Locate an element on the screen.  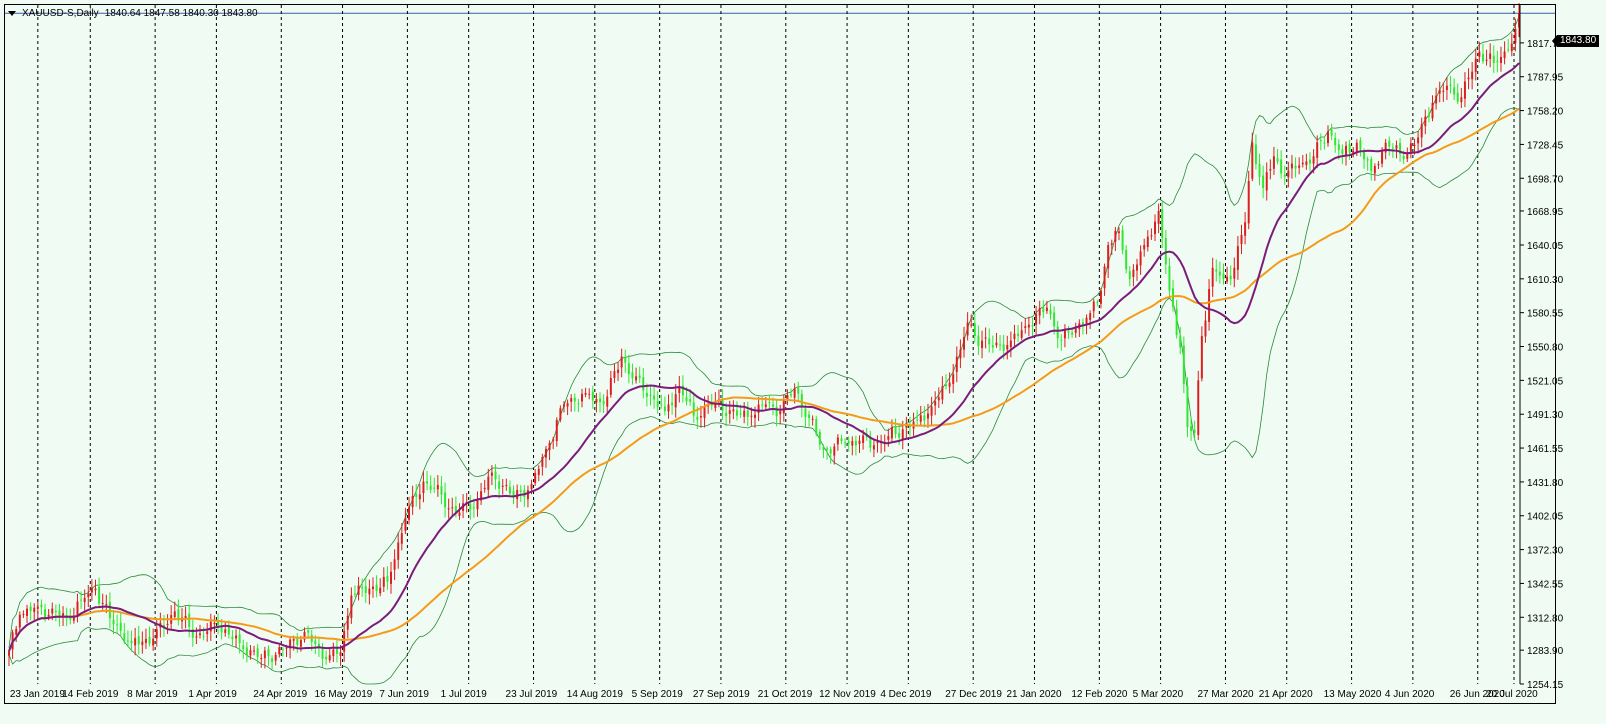
y-tick-label: 1342.55 is located at coordinates (1545, 584).